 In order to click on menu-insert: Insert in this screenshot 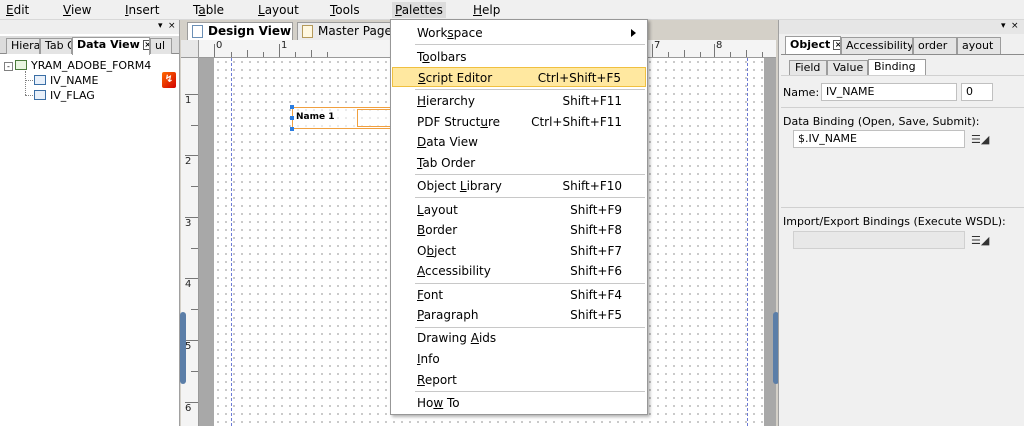, I will do `click(142, 10)`.